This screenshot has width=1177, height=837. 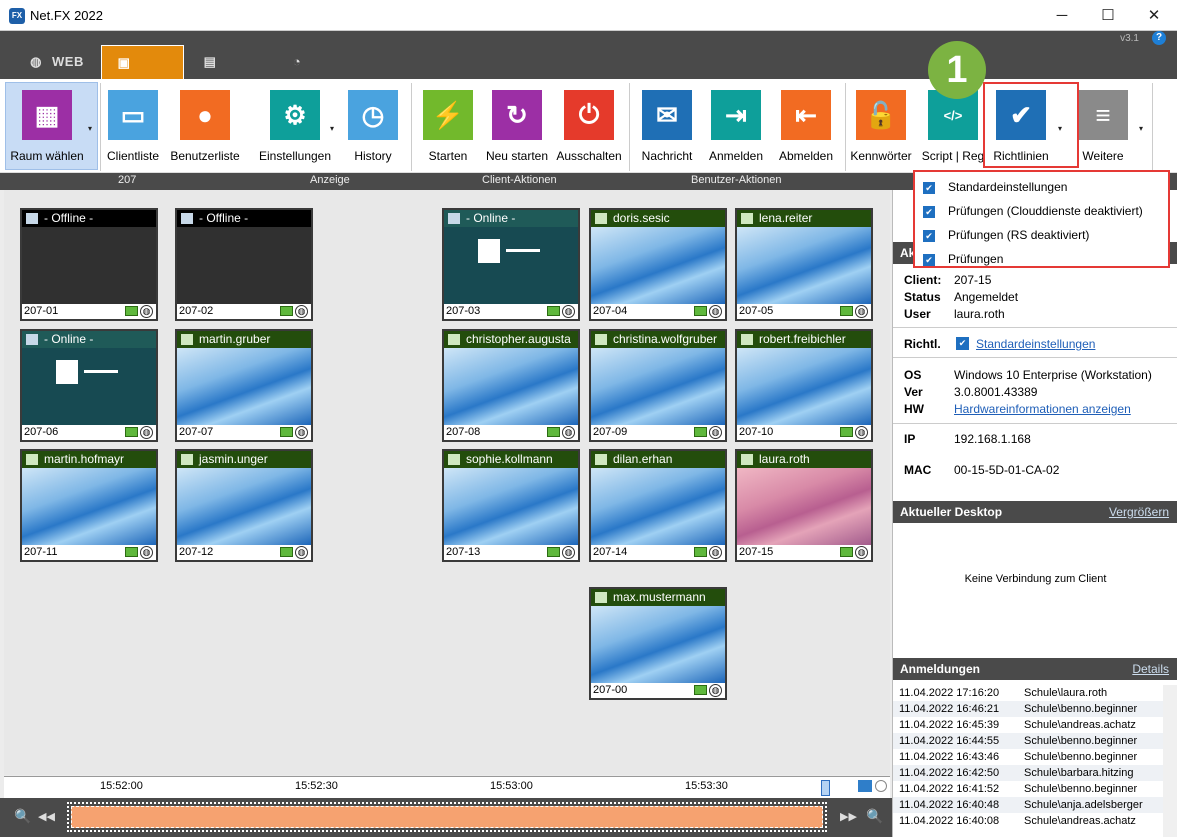 I want to click on client-tile: lena.reiter 207-05 ◍, so click(x=804, y=264).